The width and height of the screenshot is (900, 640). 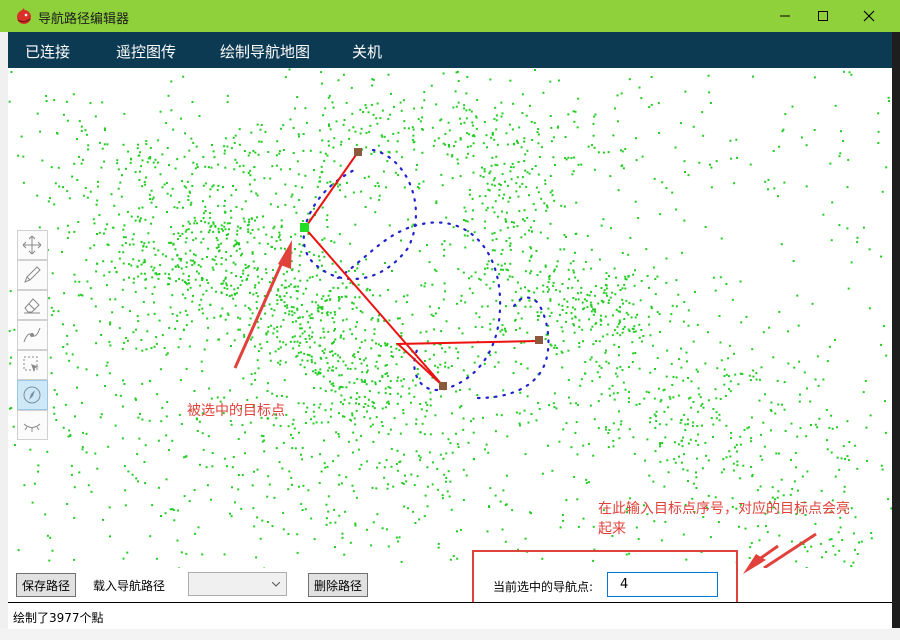 I want to click on app-bird-icon, so click(x=24, y=16).